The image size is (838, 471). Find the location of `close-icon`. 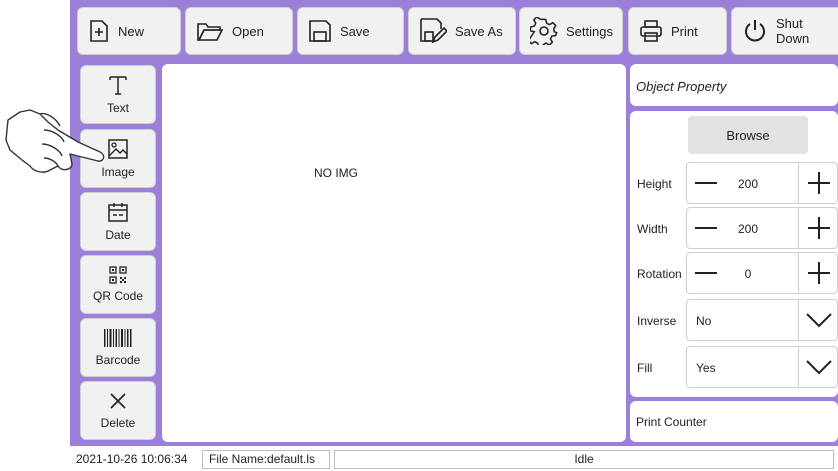

close-icon is located at coordinates (118, 401).